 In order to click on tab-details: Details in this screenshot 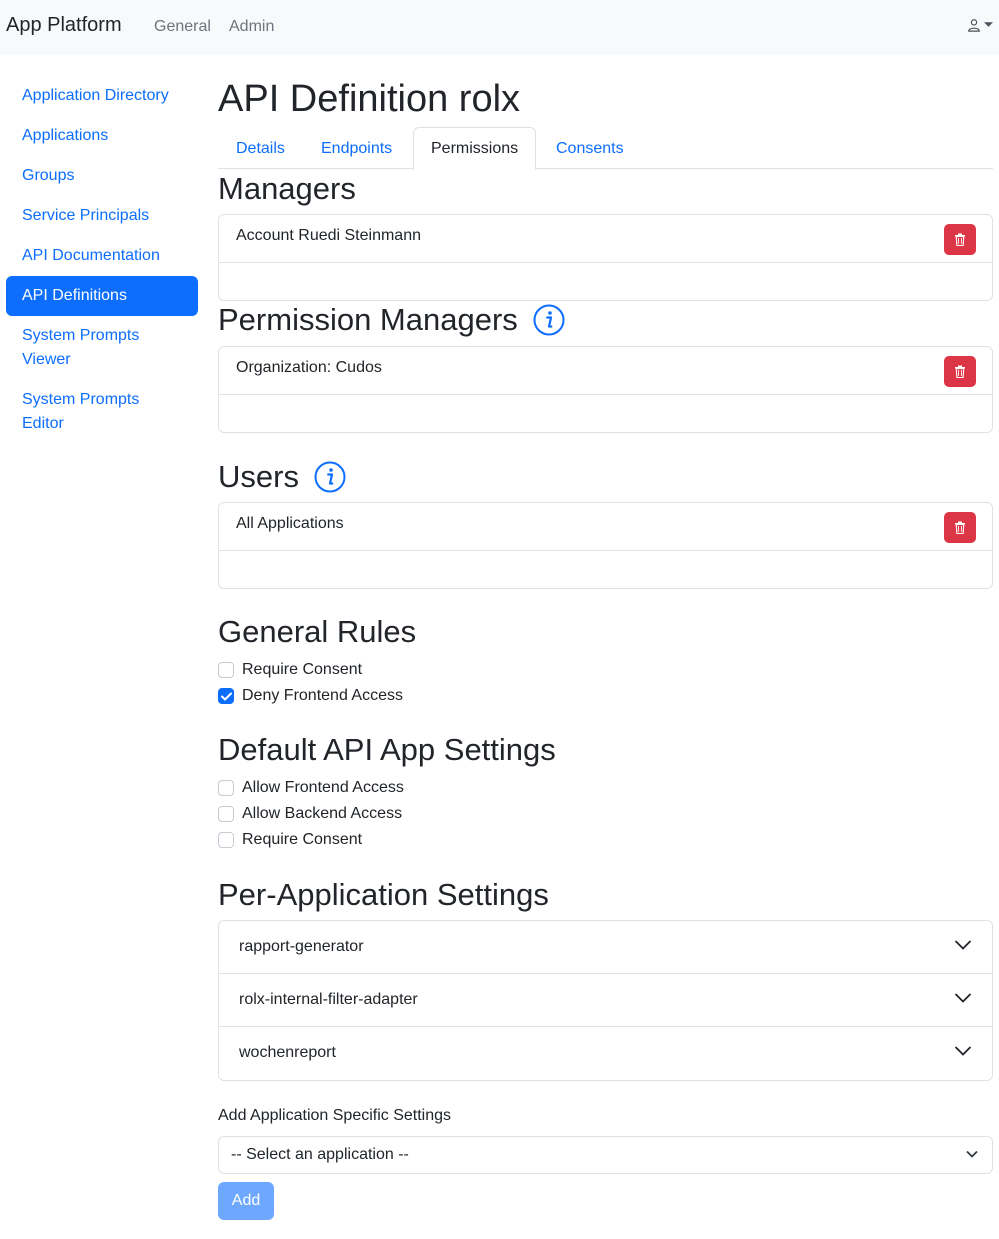, I will do `click(260, 148)`.